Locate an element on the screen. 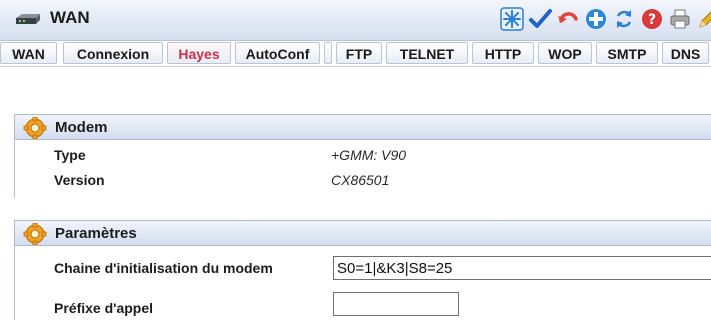 This screenshot has height=320, width=711. tab-dns: DNS is located at coordinates (685, 53).